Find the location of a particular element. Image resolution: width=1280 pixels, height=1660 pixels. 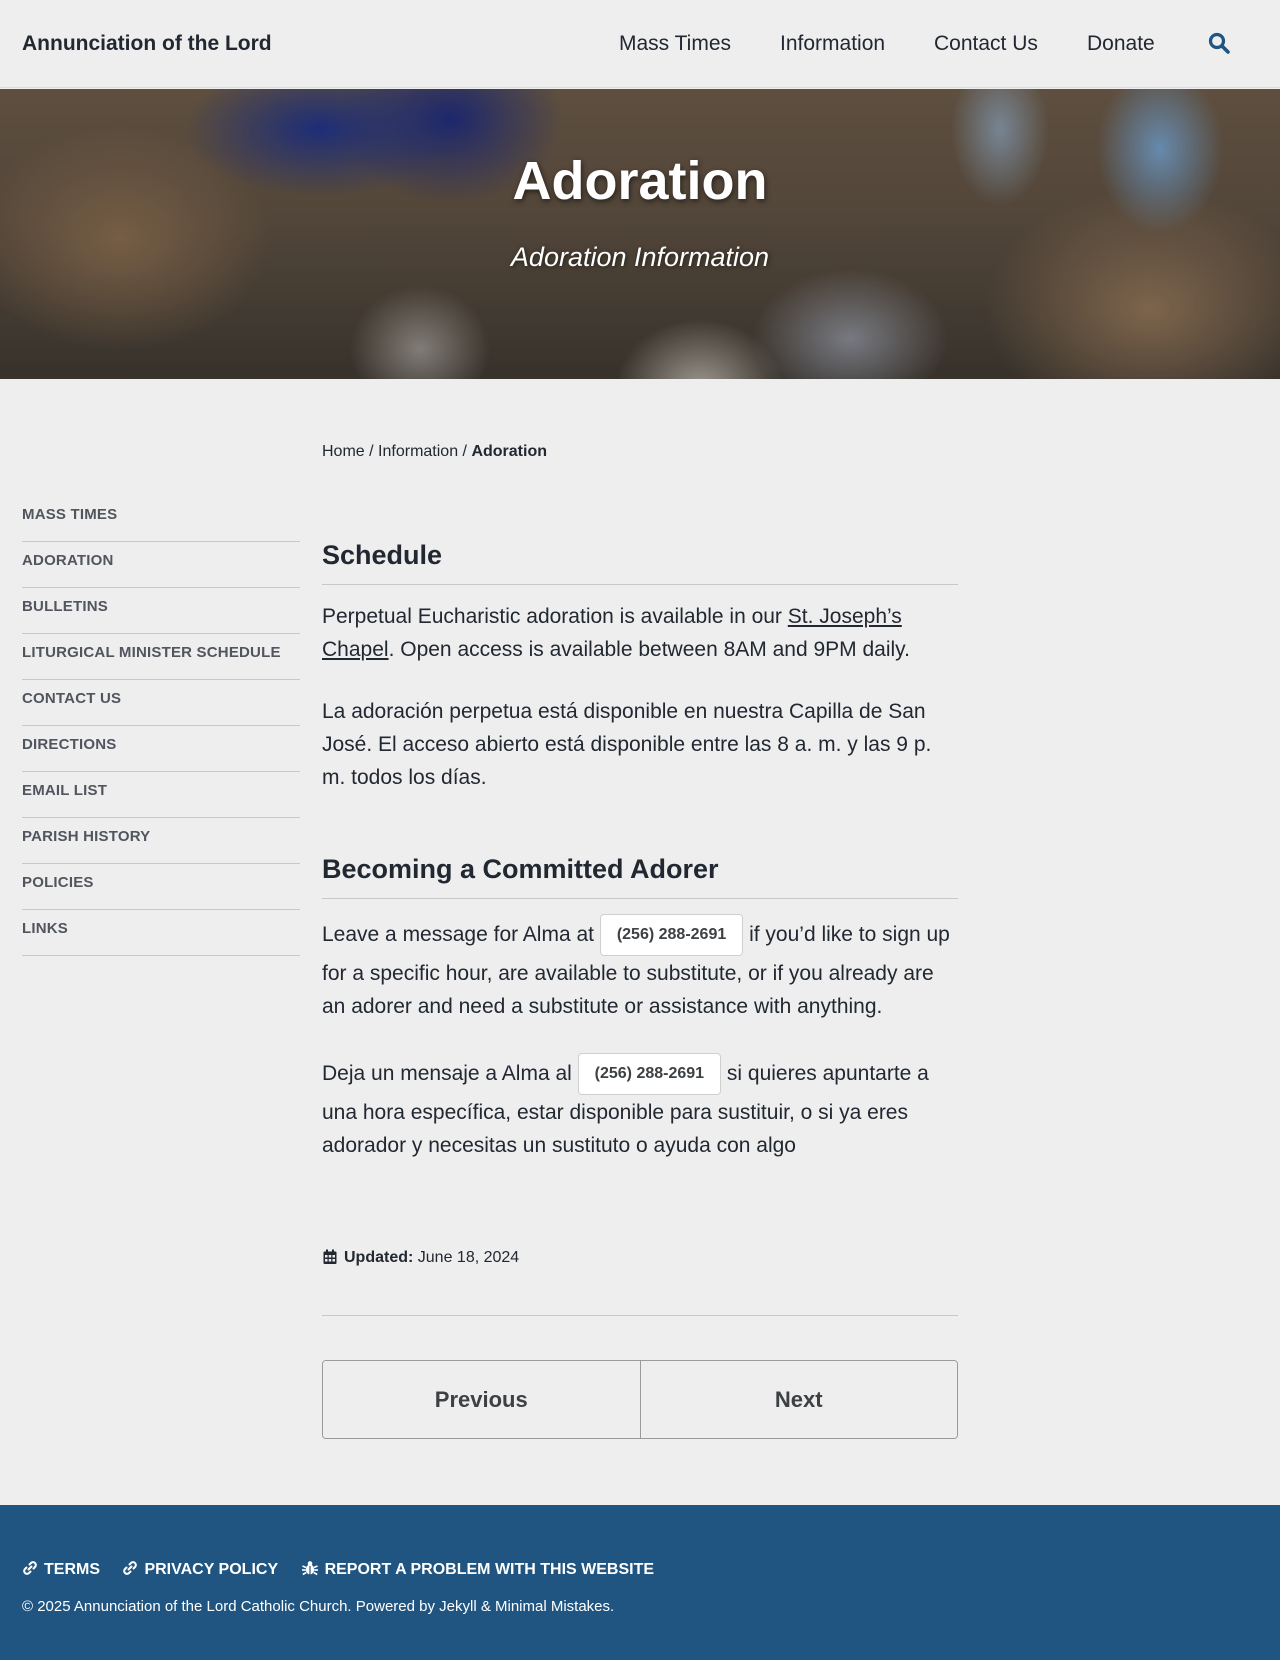

breadcrumb: Home / Information / Adoration is located at coordinates (434, 452).